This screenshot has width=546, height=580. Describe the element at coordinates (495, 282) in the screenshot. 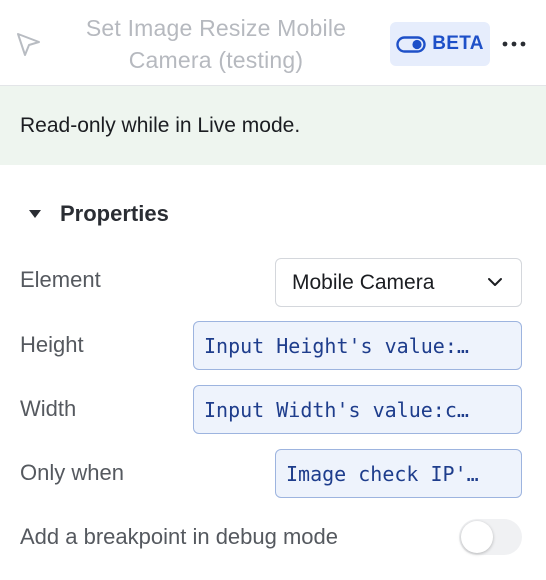

I see `chevron-down-icon` at that location.